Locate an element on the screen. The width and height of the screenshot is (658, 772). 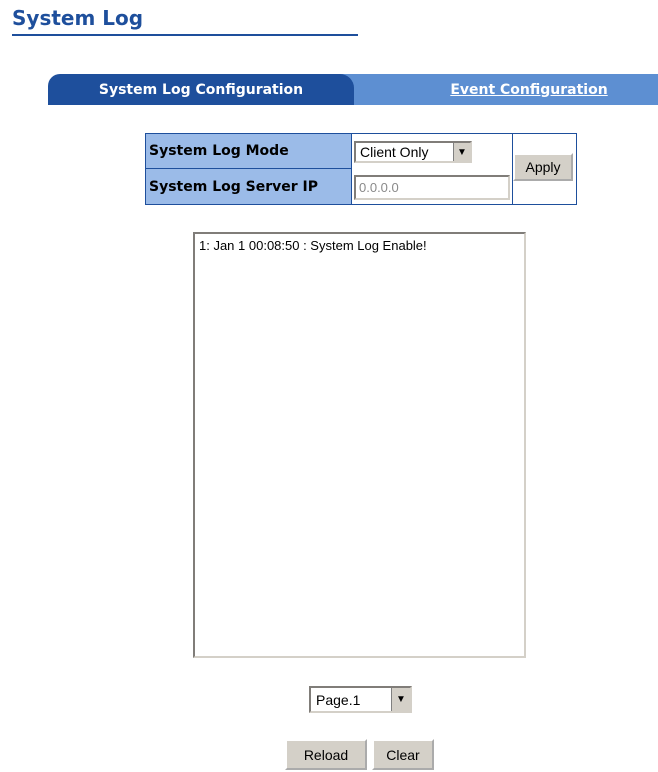
page-select: Page.1 ▼ is located at coordinates (360, 699).